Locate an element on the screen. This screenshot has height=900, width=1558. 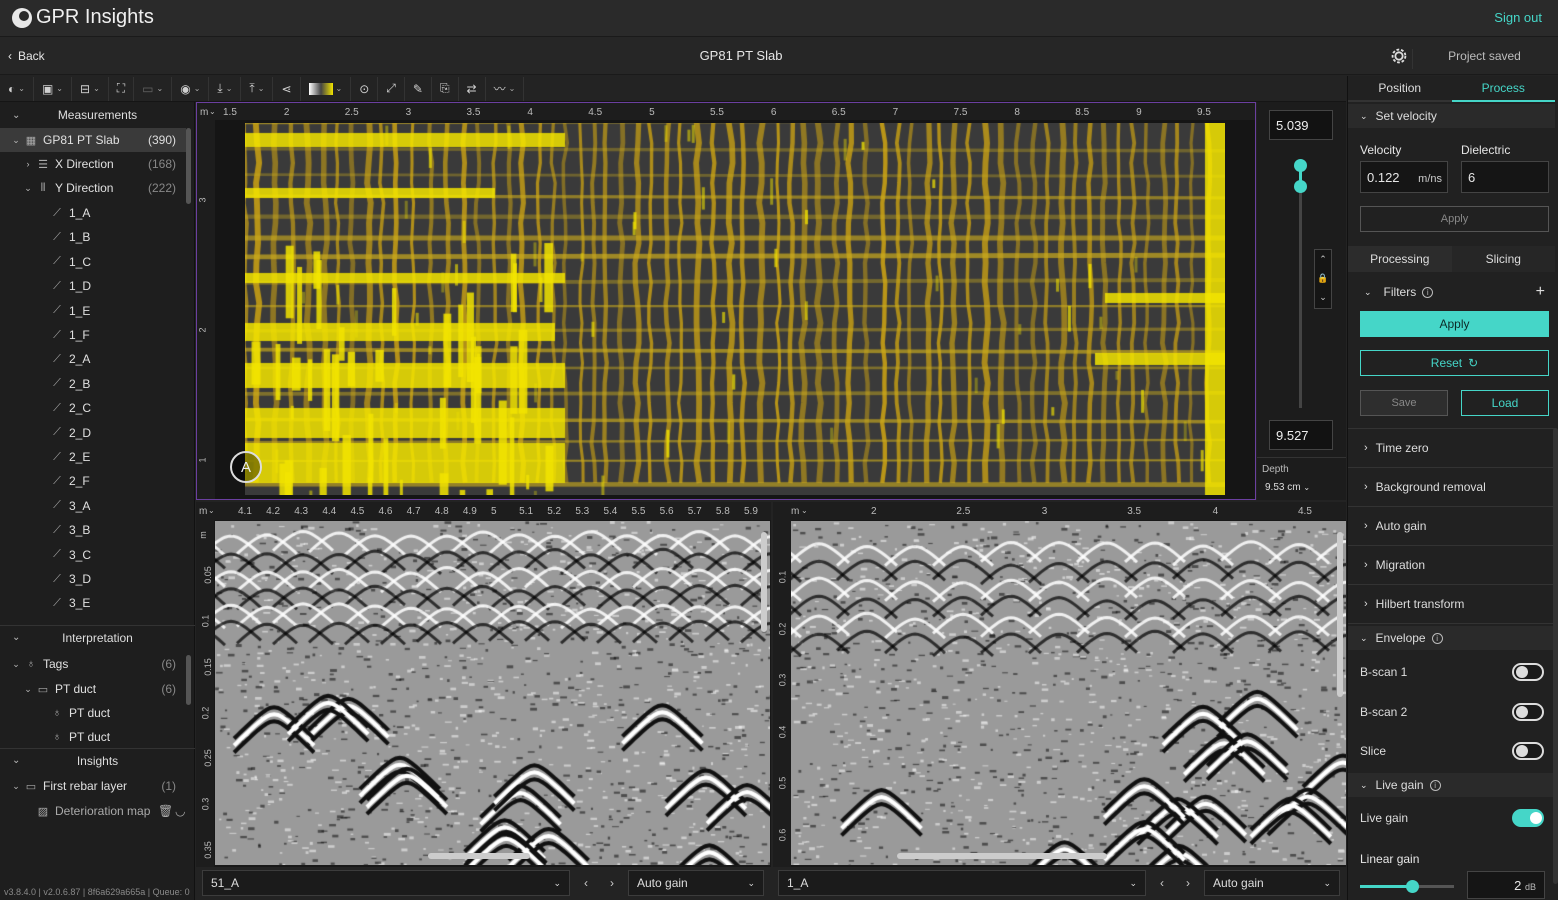
load-filters-button: Load is located at coordinates (1505, 403).